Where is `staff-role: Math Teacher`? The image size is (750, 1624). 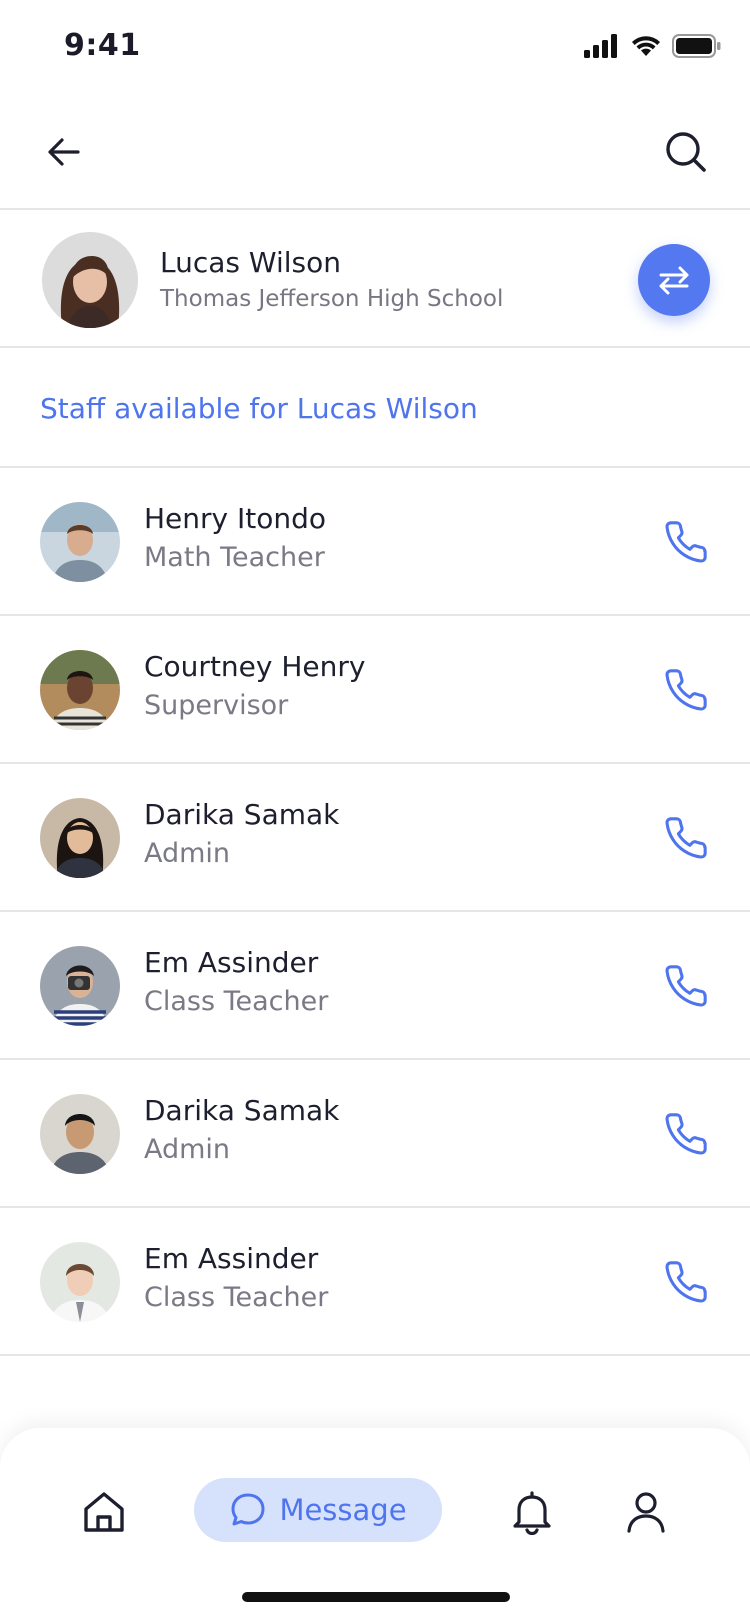
staff-role: Math Teacher is located at coordinates (234, 557).